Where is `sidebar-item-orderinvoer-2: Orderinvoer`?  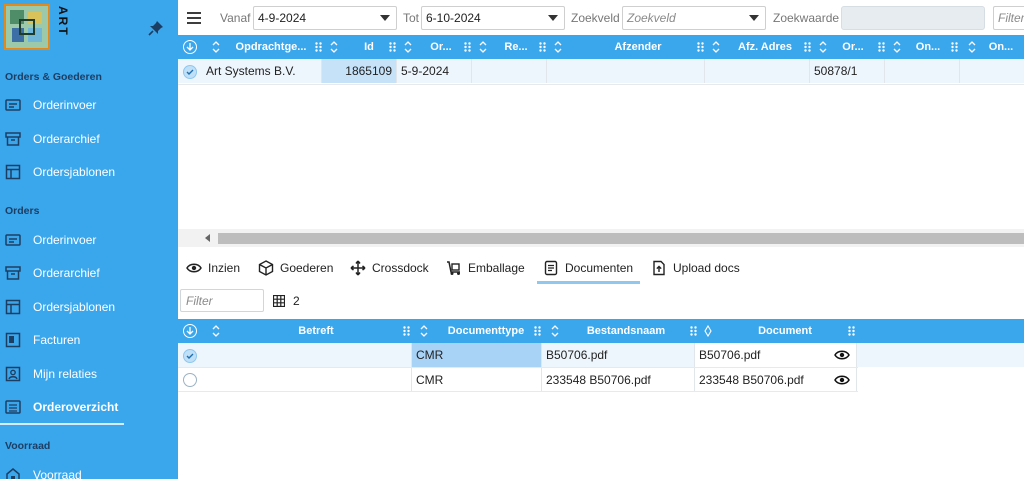
sidebar-item-orderinvoer-2: Orderinvoer is located at coordinates (89, 240).